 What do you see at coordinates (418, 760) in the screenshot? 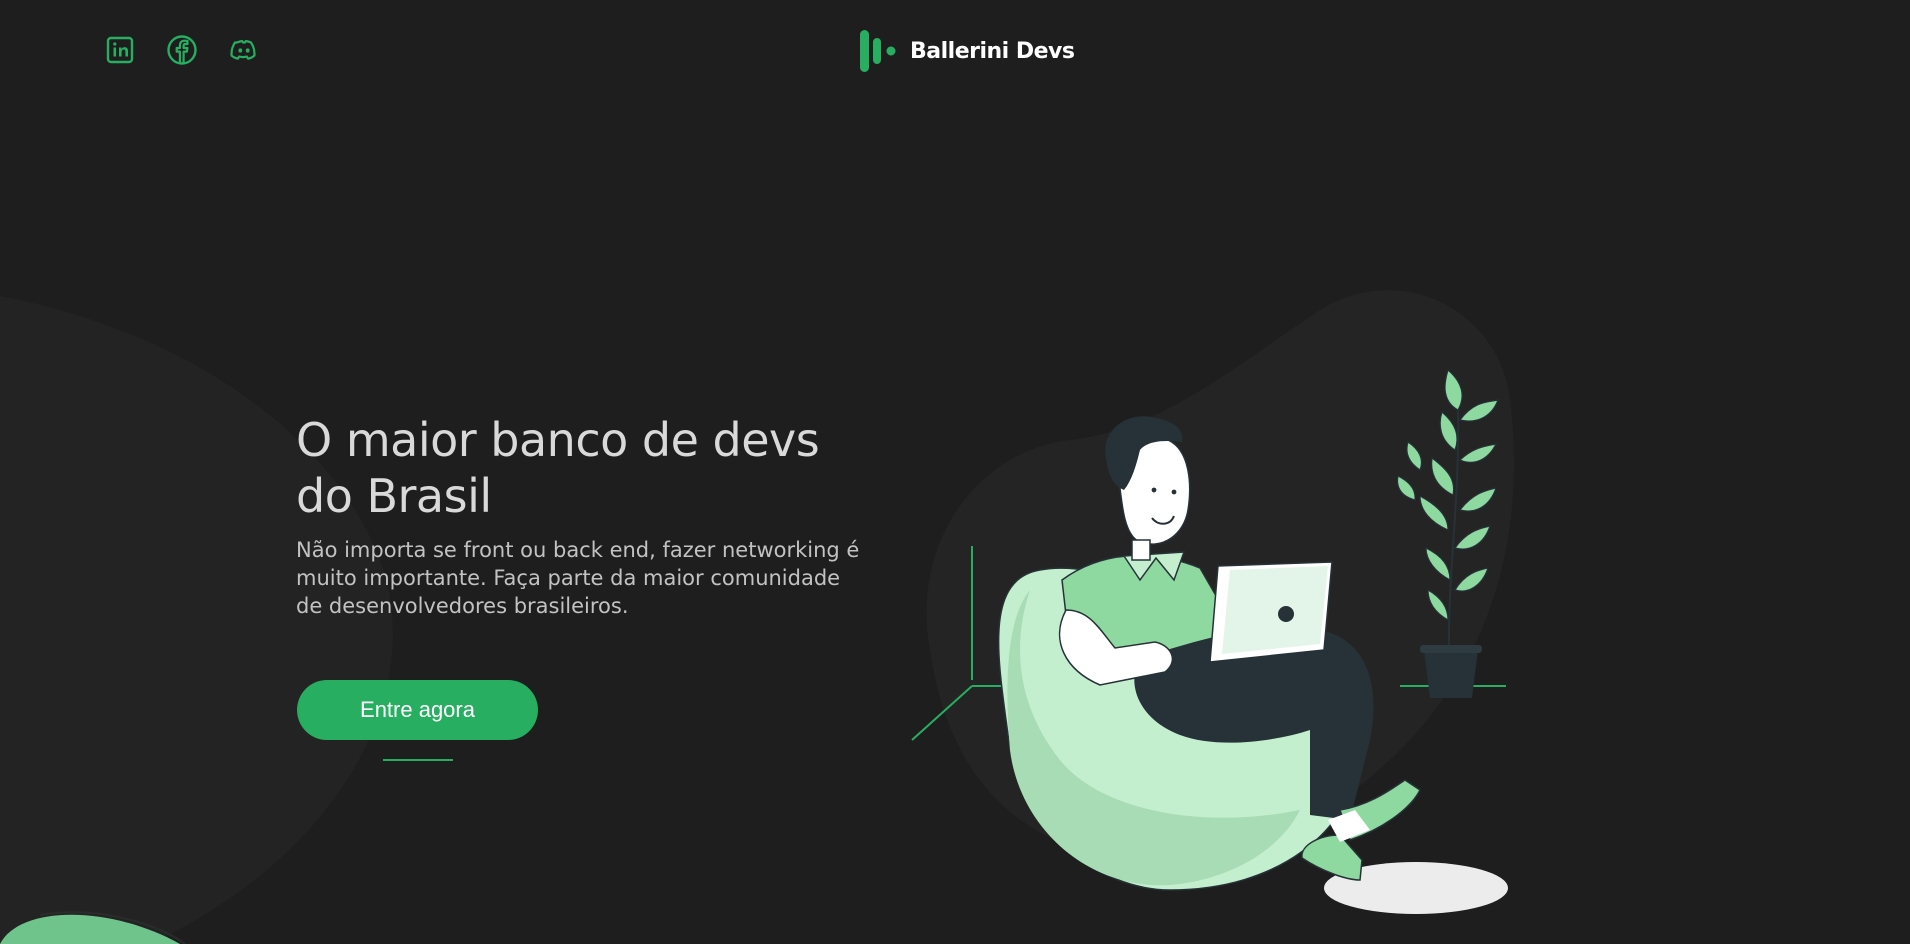
I see `cta-underline` at bounding box center [418, 760].